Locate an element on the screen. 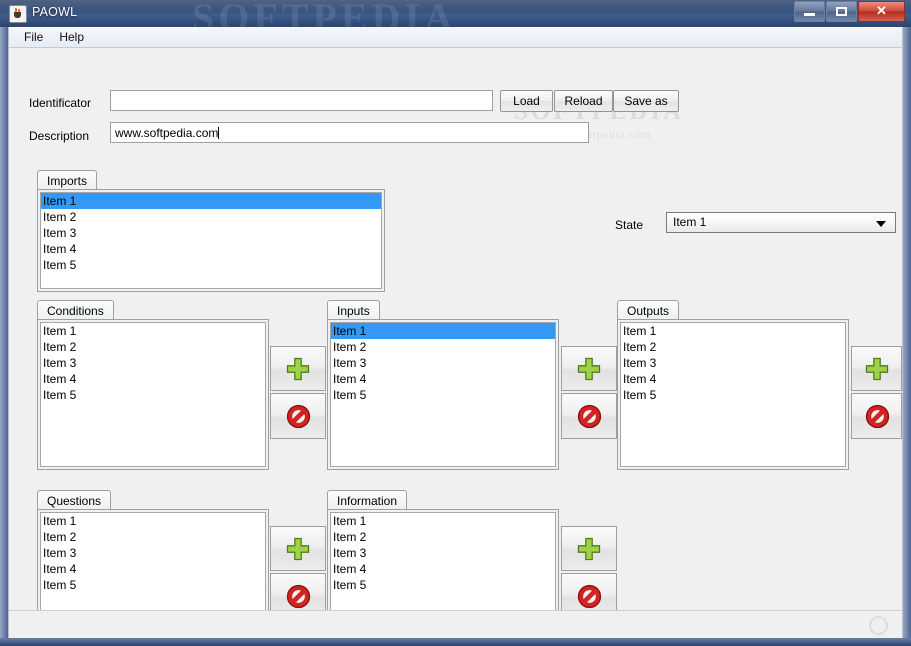 The image size is (911, 646). close-button: ✕ is located at coordinates (881, 11).